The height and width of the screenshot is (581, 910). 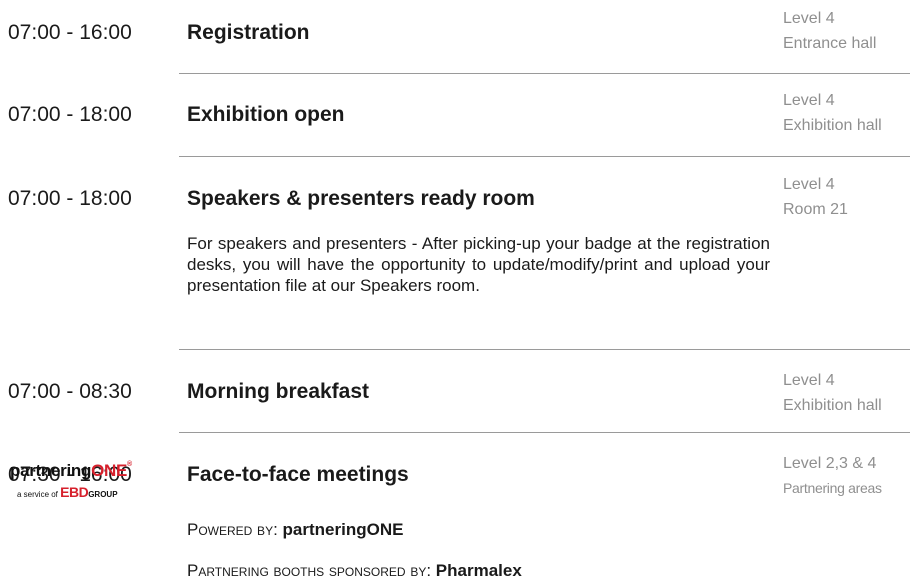 What do you see at coordinates (830, 463) in the screenshot?
I see `session-level: Level 2,3 & 4` at bounding box center [830, 463].